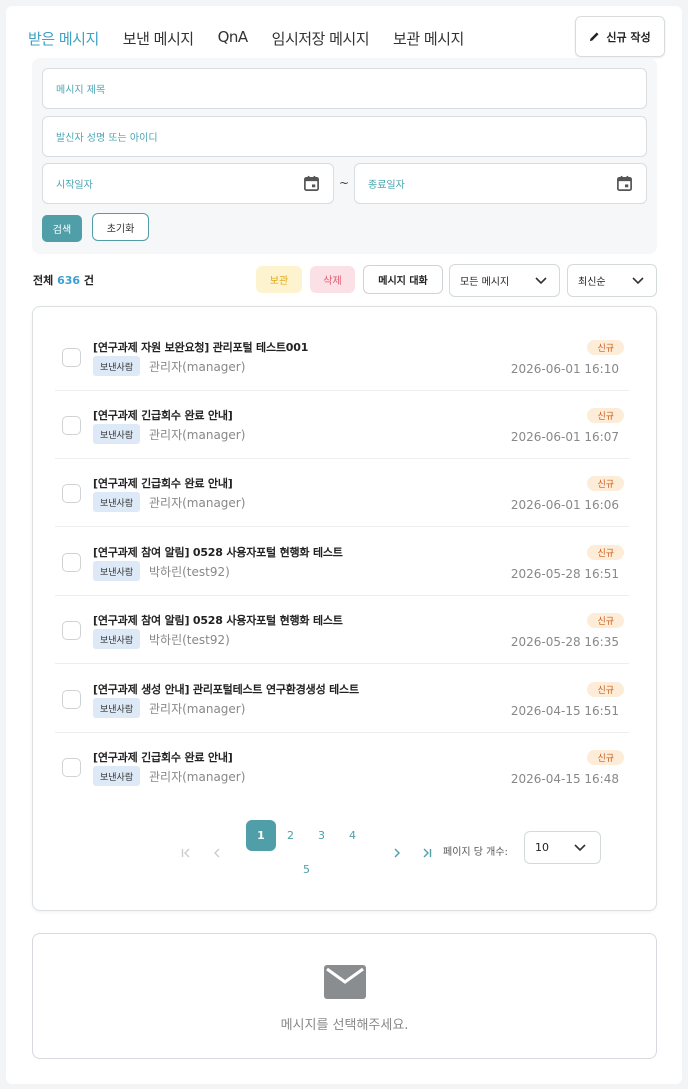  Describe the element at coordinates (564, 437) in the screenshot. I see `message-date: 2026-06-01 16:07` at that location.